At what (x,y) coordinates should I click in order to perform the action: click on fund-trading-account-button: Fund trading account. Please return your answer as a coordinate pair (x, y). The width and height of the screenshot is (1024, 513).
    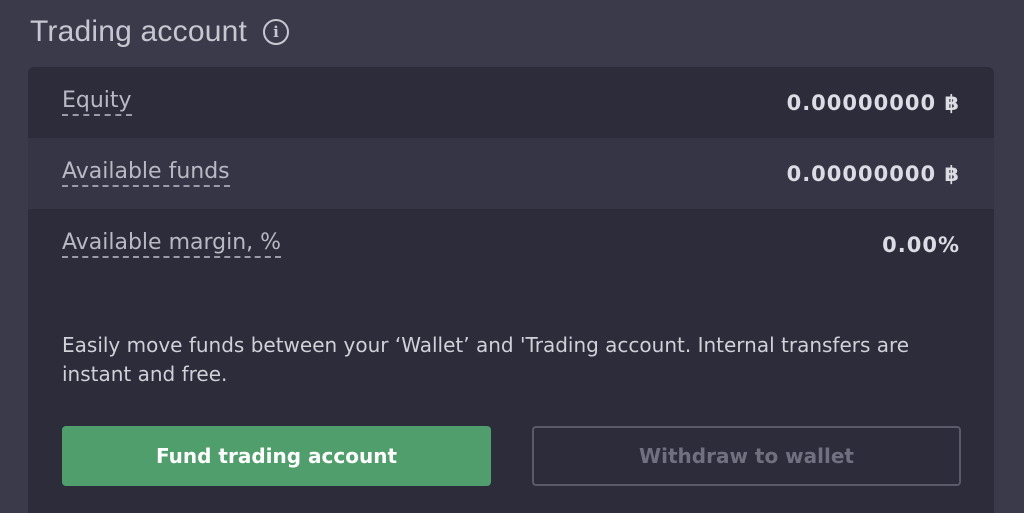
    Looking at the image, I should click on (276, 456).